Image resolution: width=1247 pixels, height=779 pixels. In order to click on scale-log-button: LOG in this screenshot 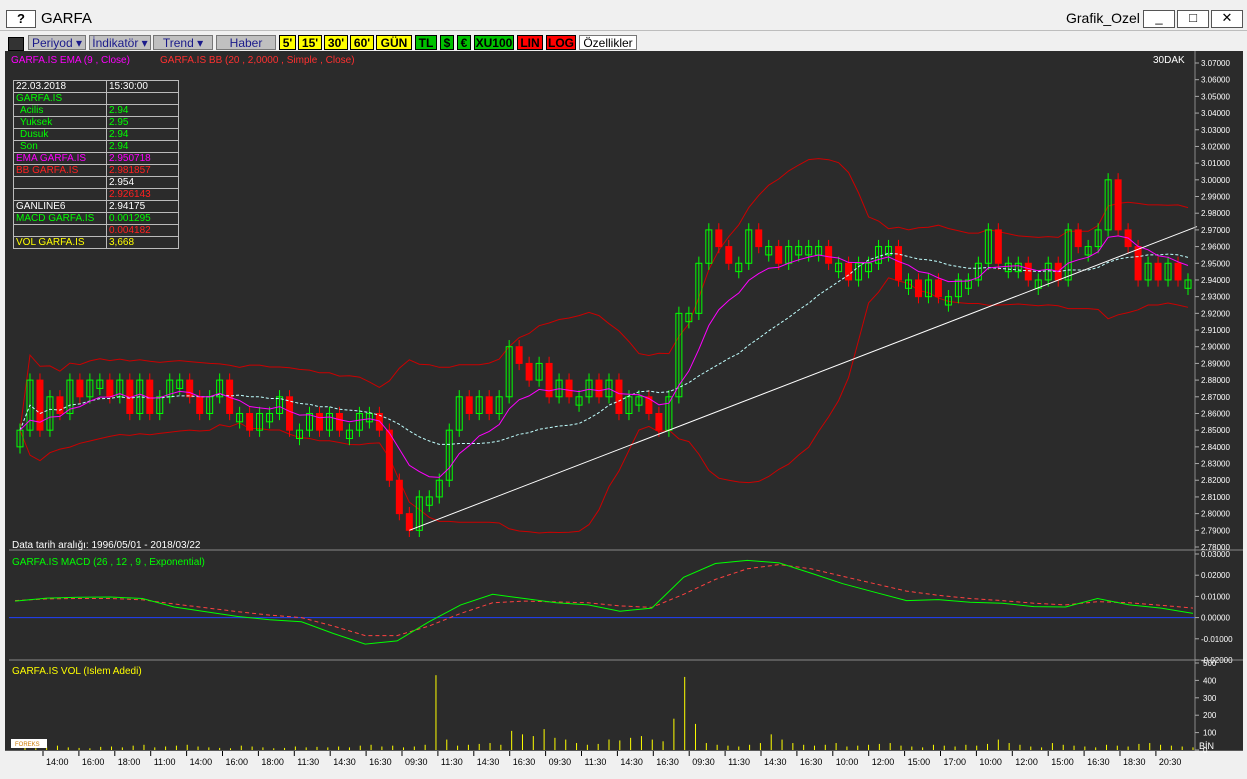, I will do `click(561, 42)`.